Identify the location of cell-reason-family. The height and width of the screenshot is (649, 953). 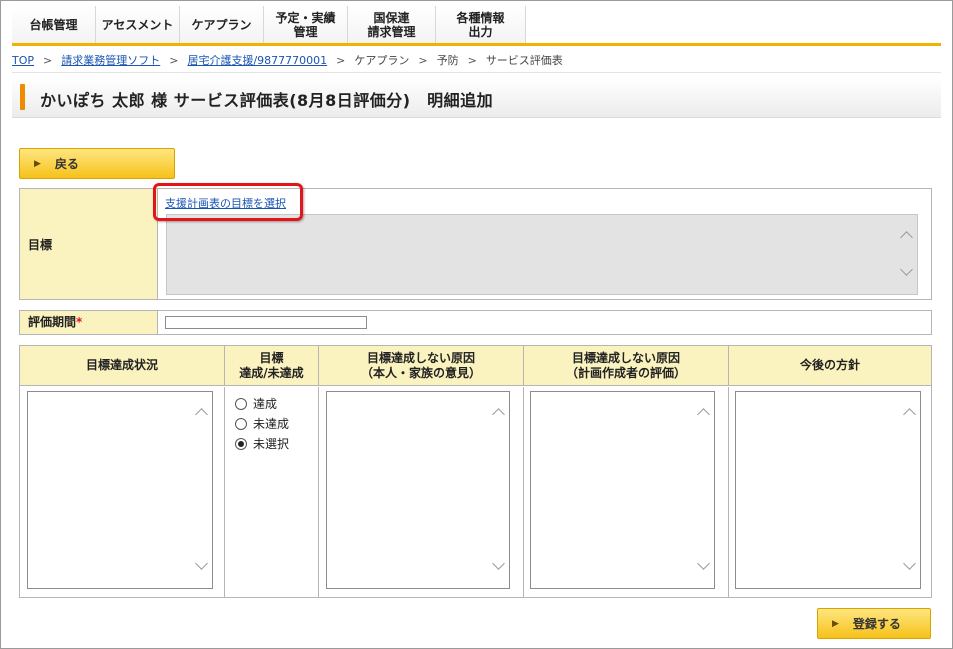
(421, 492).